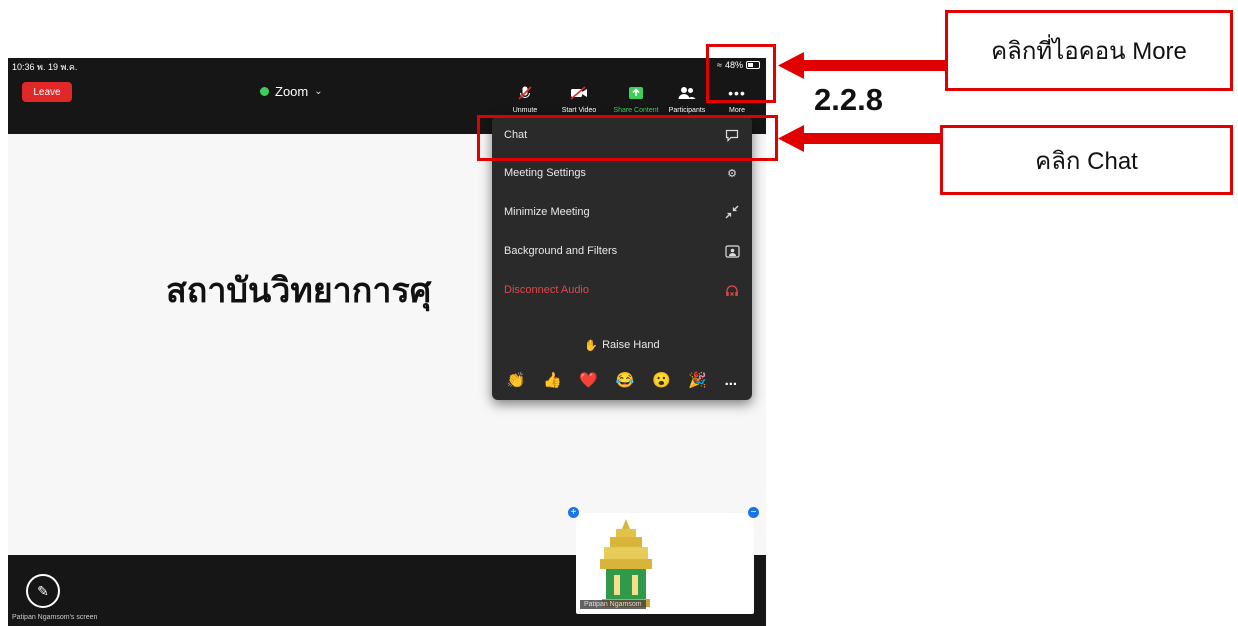 The image size is (1238, 626). What do you see at coordinates (732, 290) in the screenshot?
I see `headphones-off-icon` at bounding box center [732, 290].